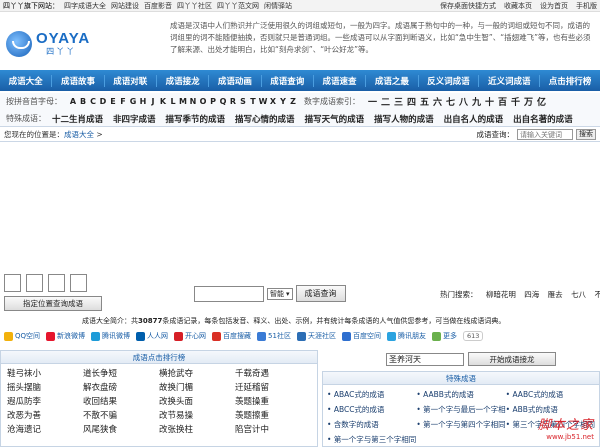  I want to click on special-index-item: 出自名人的成语, so click(474, 120).